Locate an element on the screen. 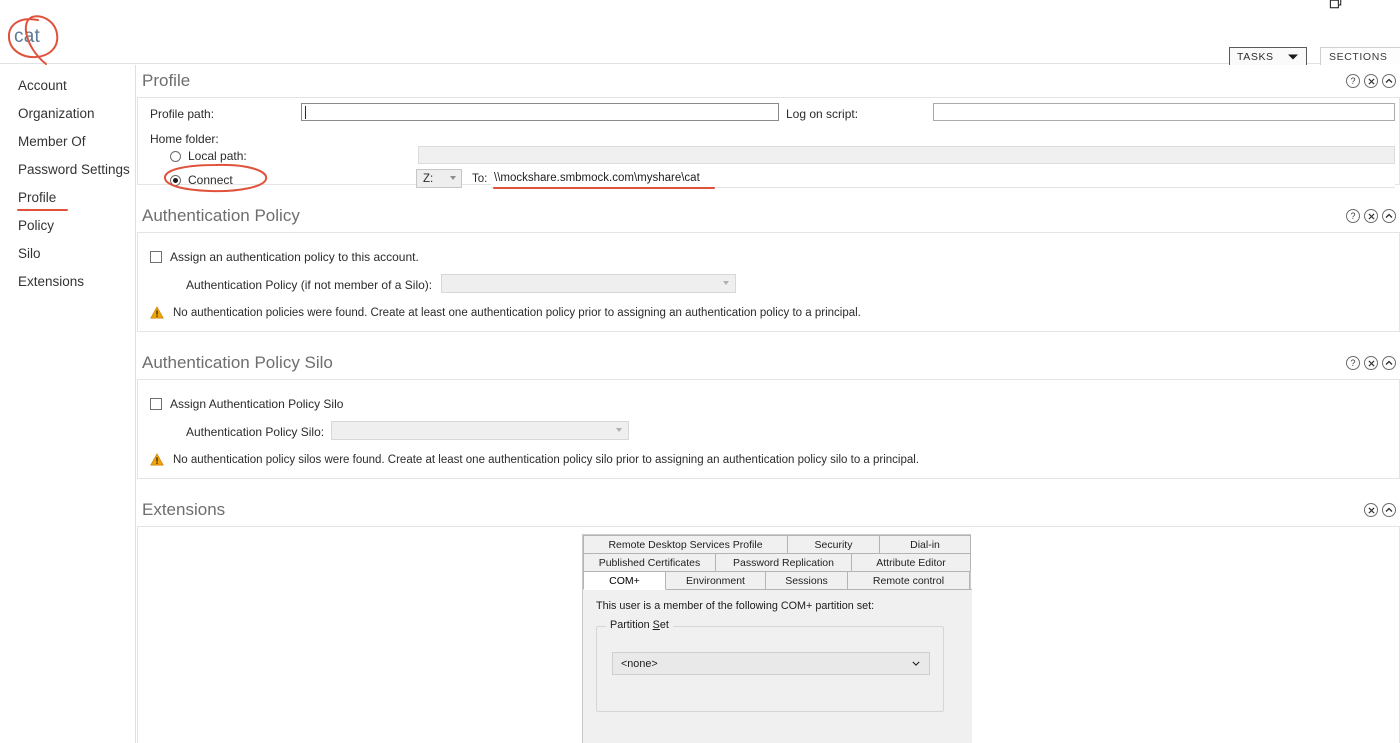 This screenshot has width=1400, height=743. profile-path-label: Profile path: is located at coordinates (182, 114).